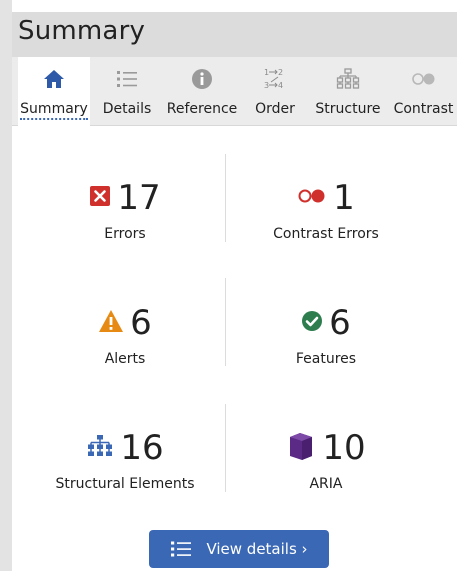  Describe the element at coordinates (312, 323) in the screenshot. I see `feature-check-icon` at that location.